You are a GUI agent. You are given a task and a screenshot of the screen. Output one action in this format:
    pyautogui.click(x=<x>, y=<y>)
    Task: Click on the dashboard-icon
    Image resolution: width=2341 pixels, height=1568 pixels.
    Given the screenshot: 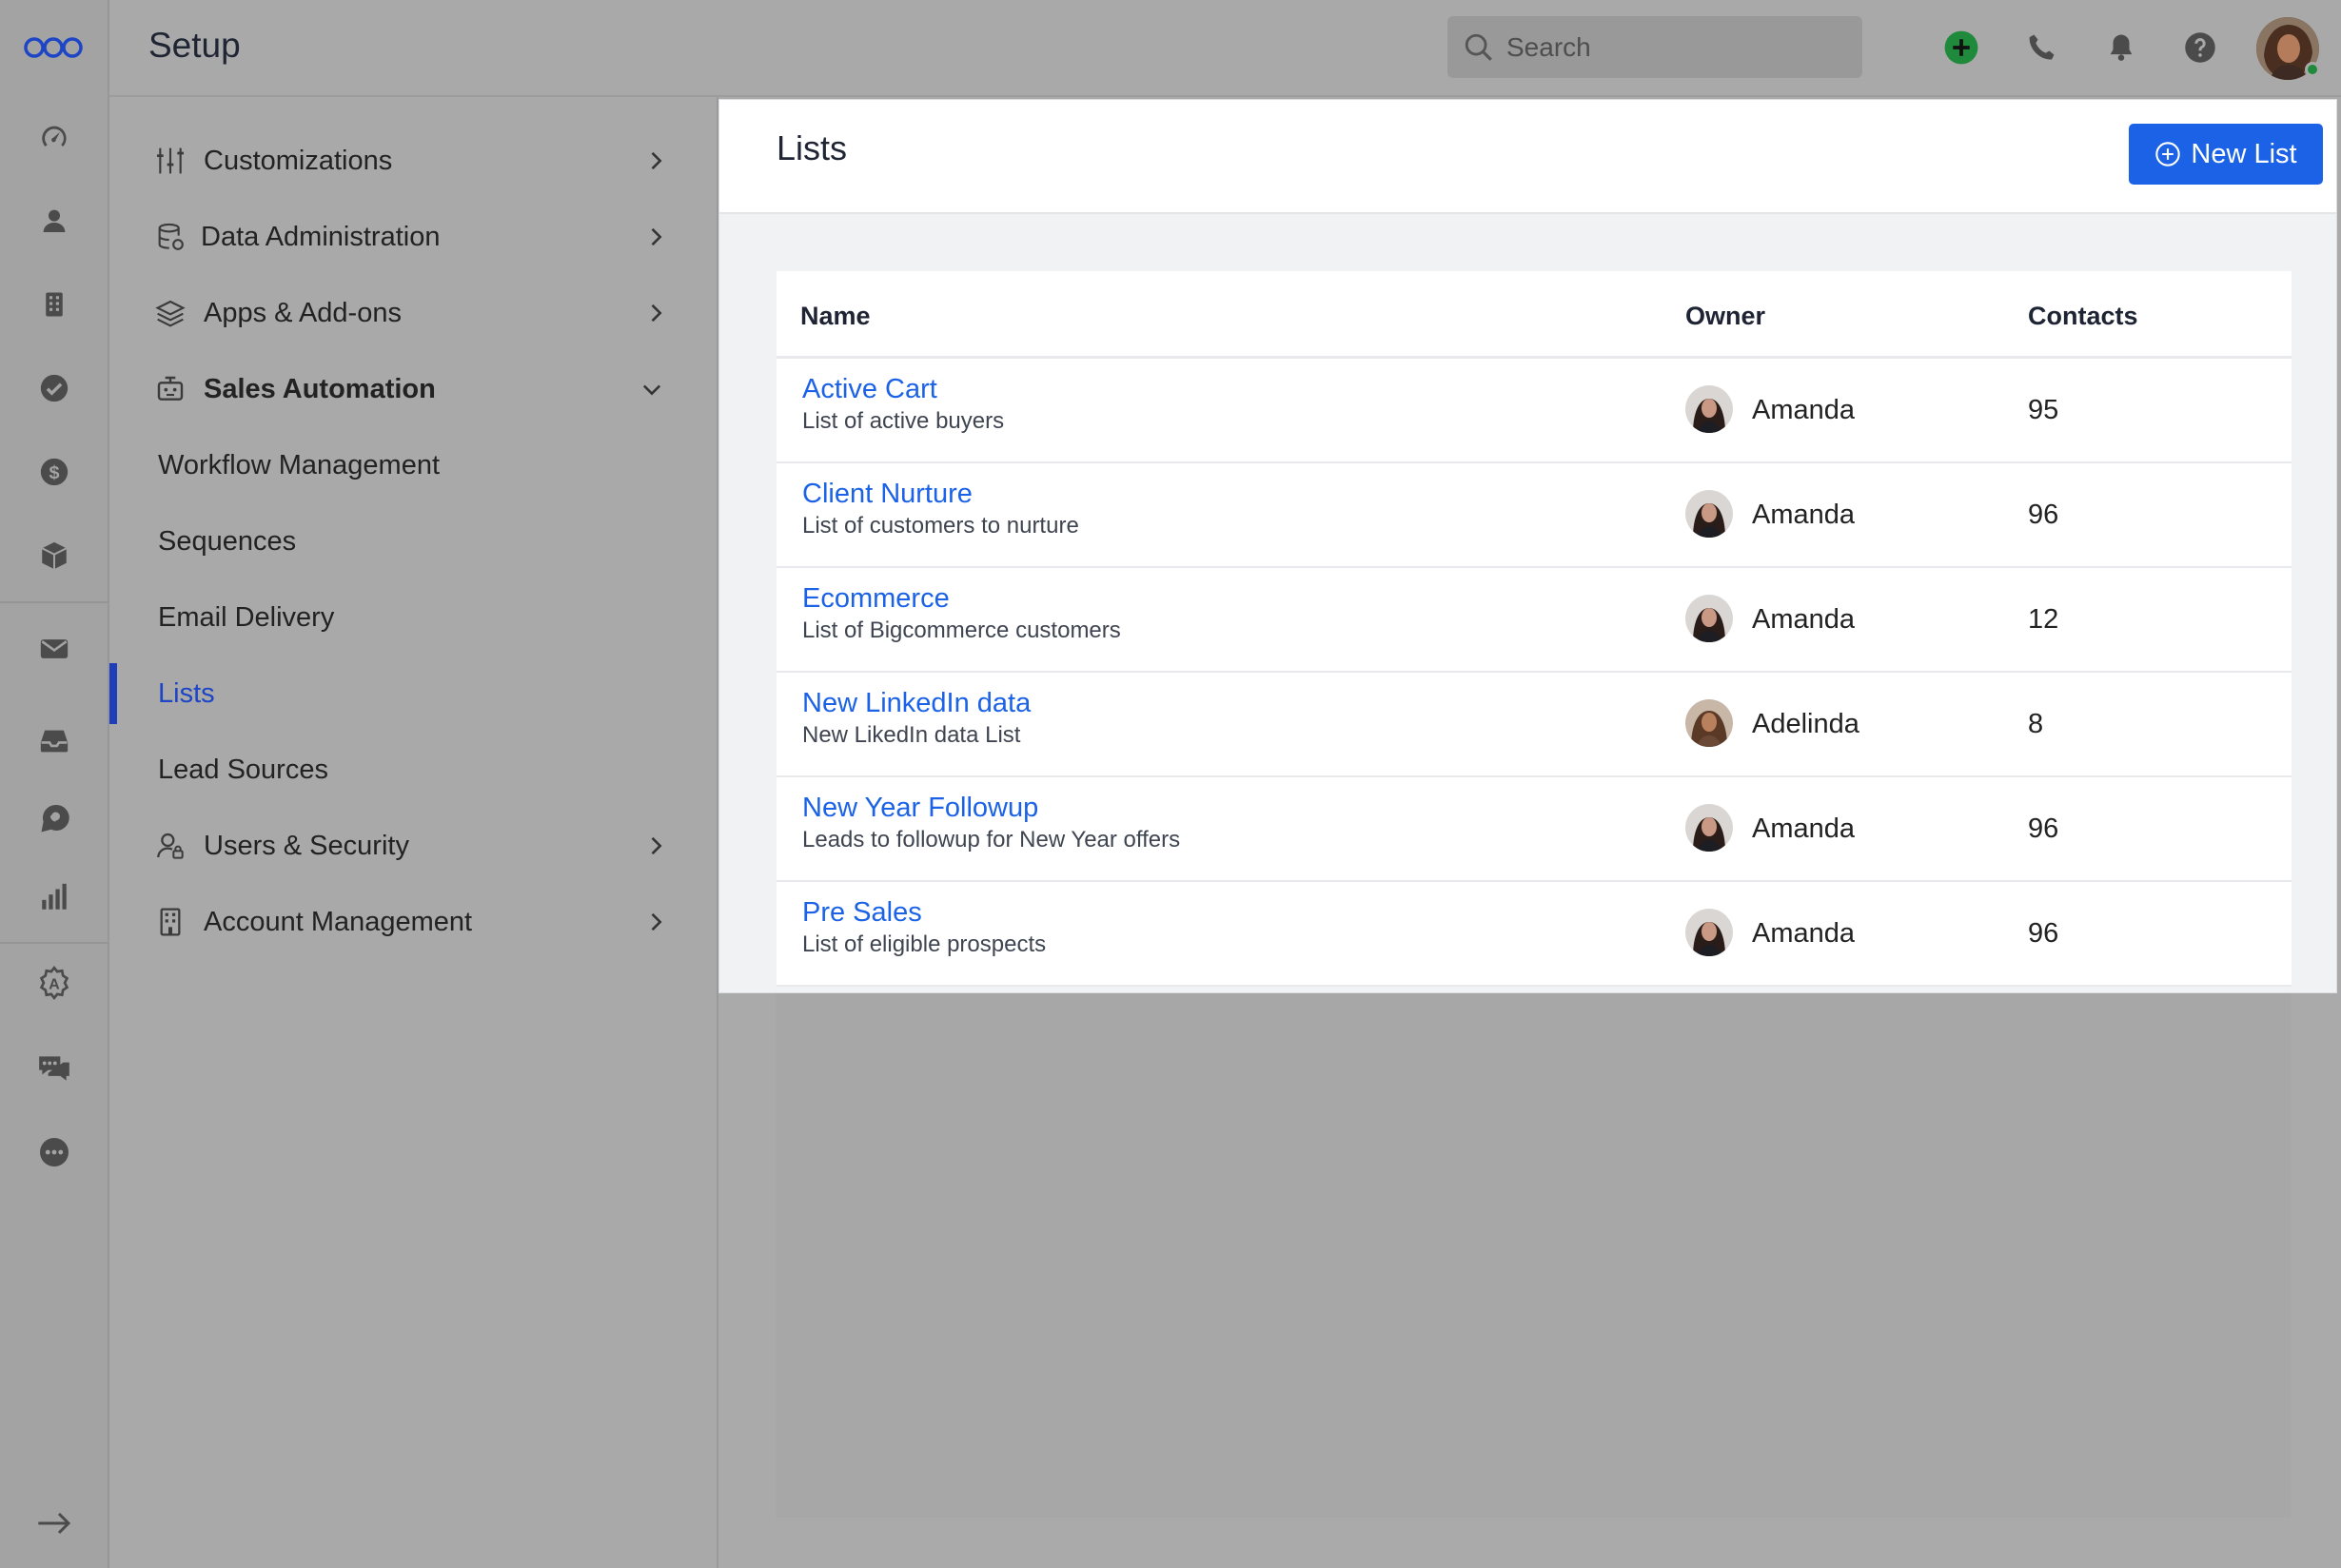 What is the action you would take?
    pyautogui.click(x=54, y=137)
    